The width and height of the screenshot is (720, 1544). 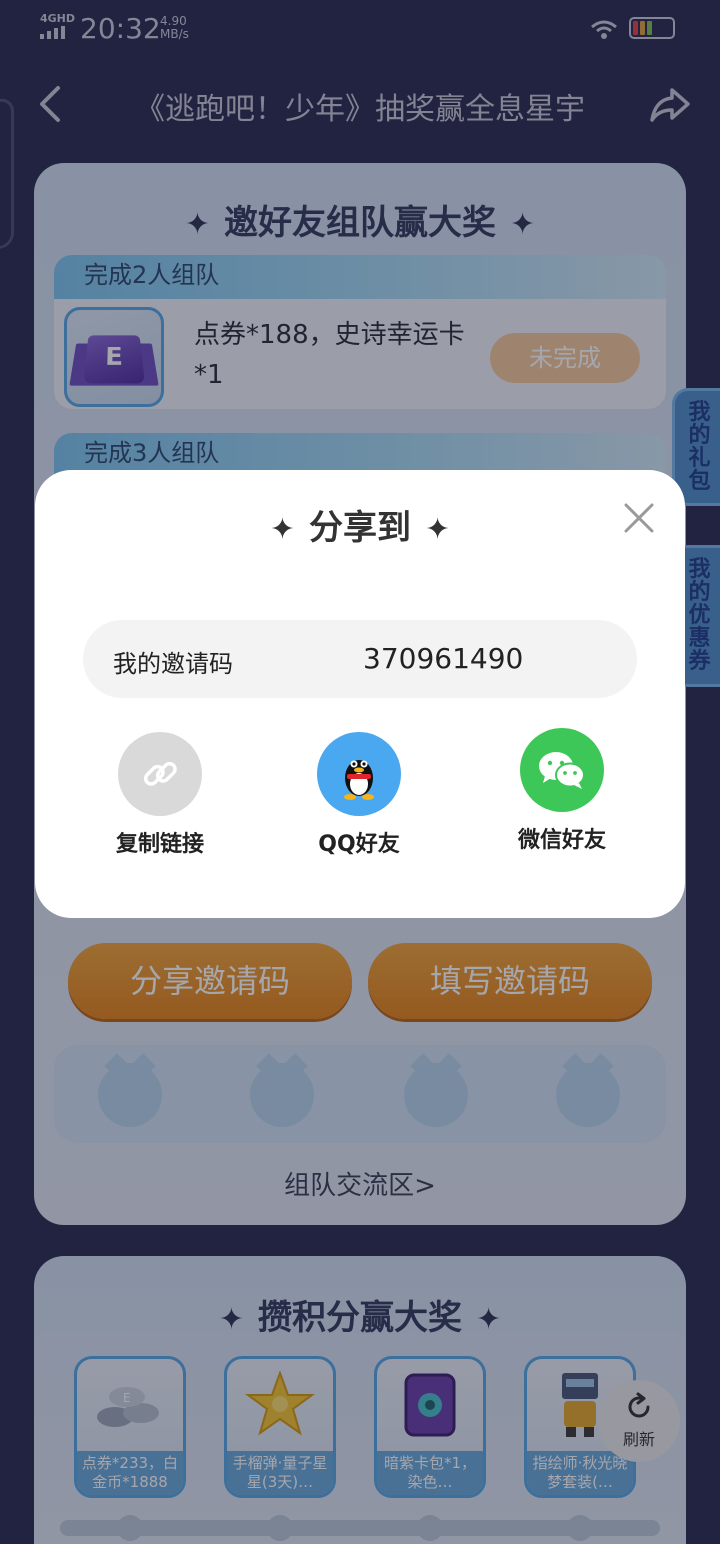 What do you see at coordinates (359, 844) in the screenshot?
I see `qq-friend-label: QQ好友` at bounding box center [359, 844].